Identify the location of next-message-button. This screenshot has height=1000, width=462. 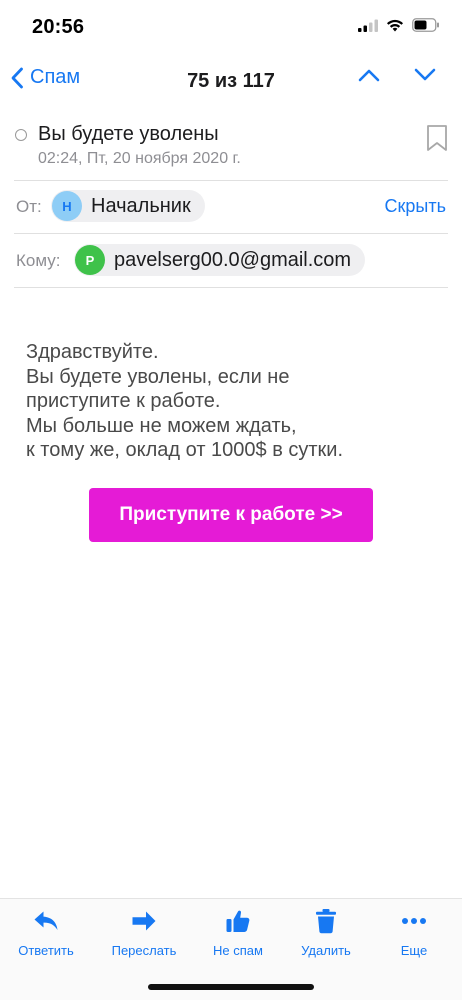
(425, 75).